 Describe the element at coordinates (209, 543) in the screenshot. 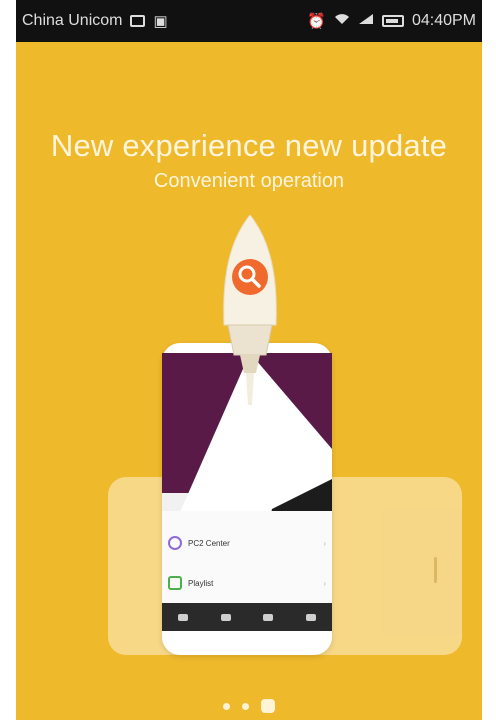

I see `list-item-title: PC2 Center` at that location.